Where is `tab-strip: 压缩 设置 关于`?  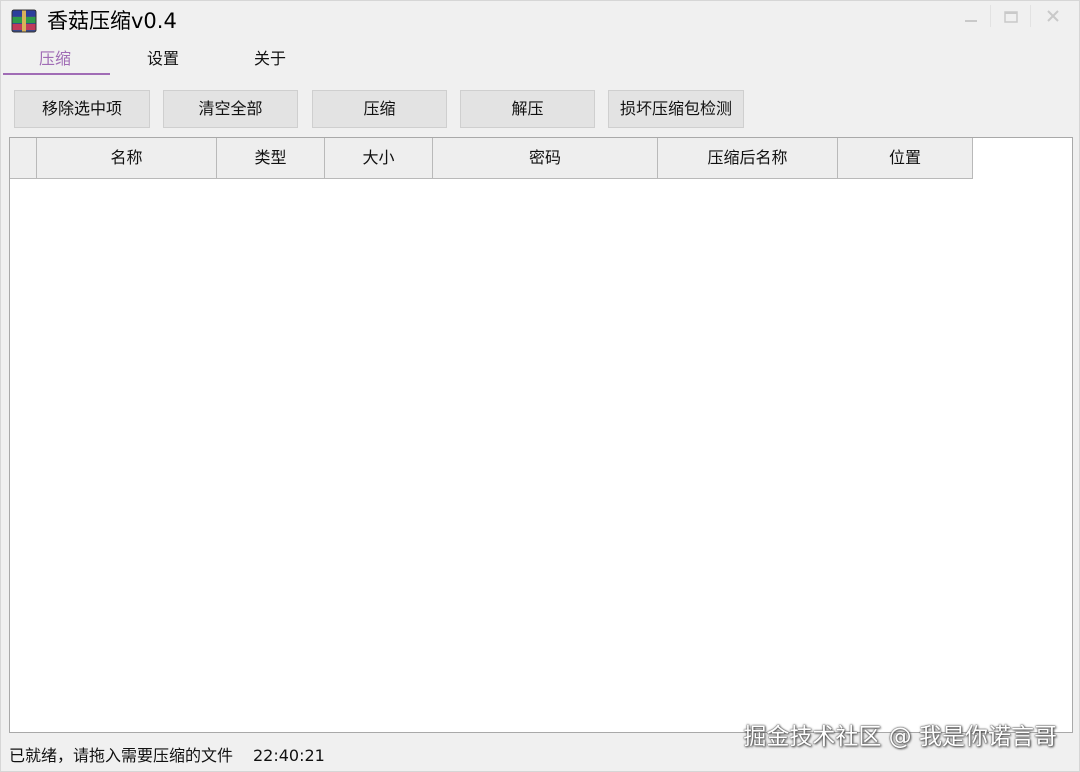 tab-strip: 压缩 设置 关于 is located at coordinates (540, 60).